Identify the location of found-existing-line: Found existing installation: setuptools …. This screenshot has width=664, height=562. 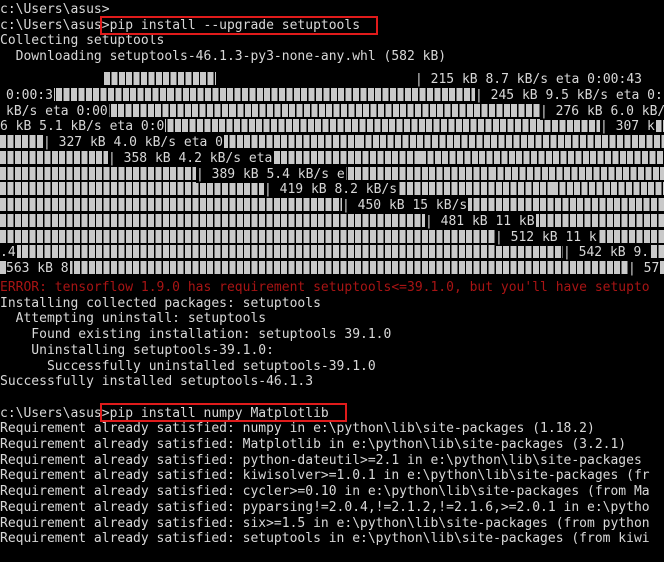
(196, 335).